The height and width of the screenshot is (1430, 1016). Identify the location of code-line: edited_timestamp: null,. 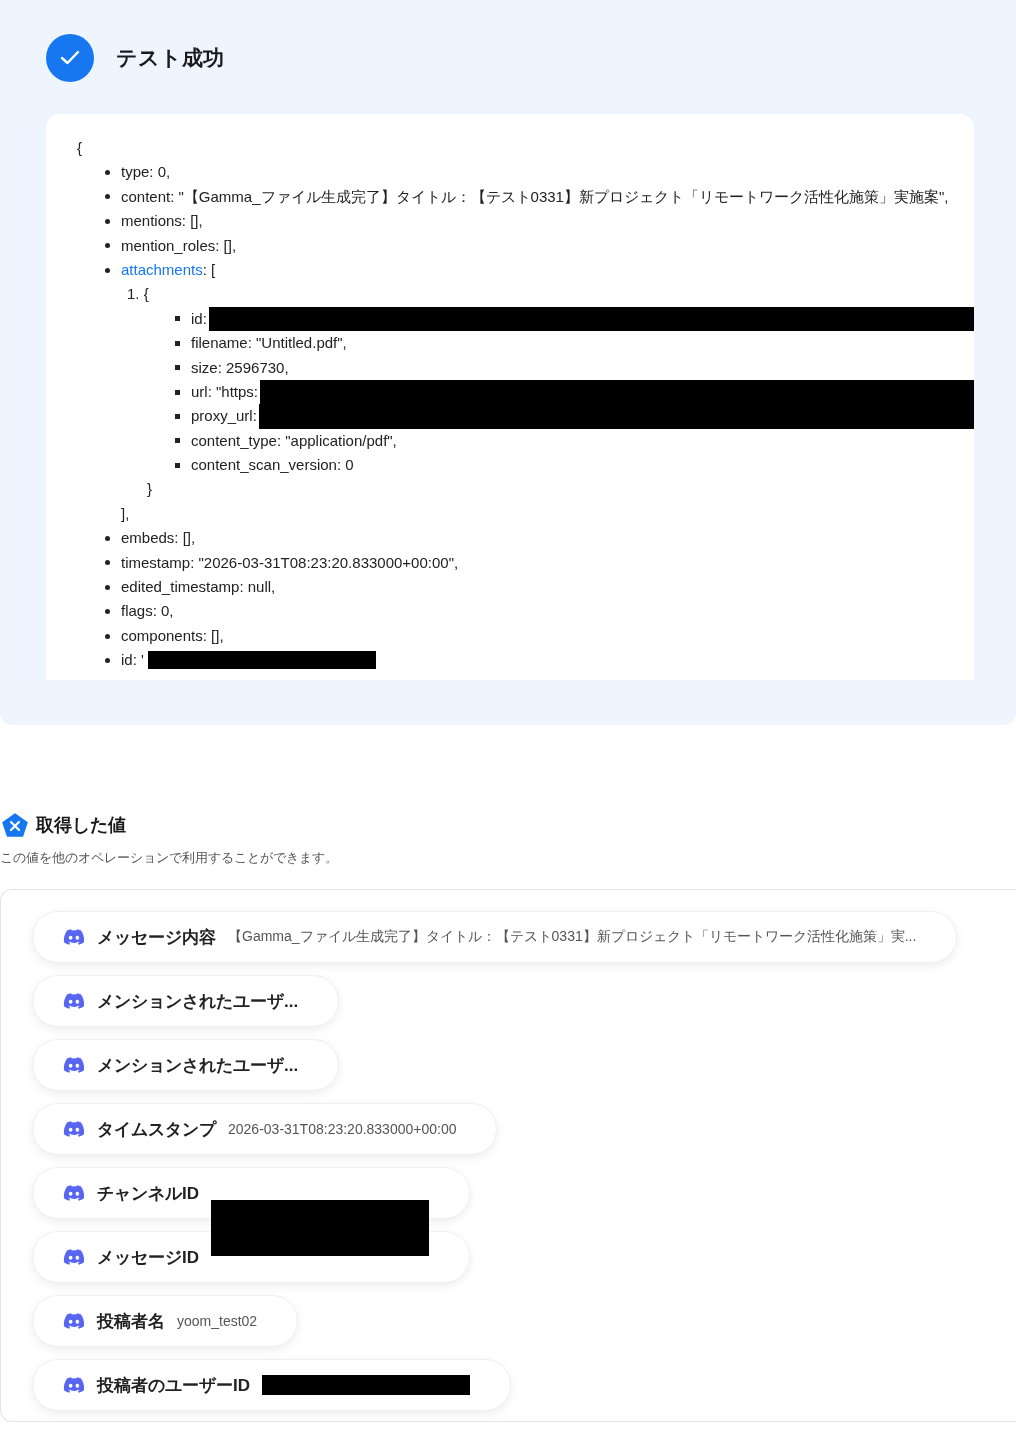
(198, 587).